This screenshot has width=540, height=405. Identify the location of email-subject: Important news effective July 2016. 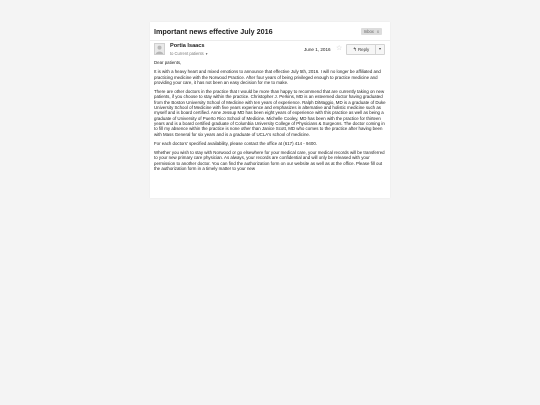
(213, 31).